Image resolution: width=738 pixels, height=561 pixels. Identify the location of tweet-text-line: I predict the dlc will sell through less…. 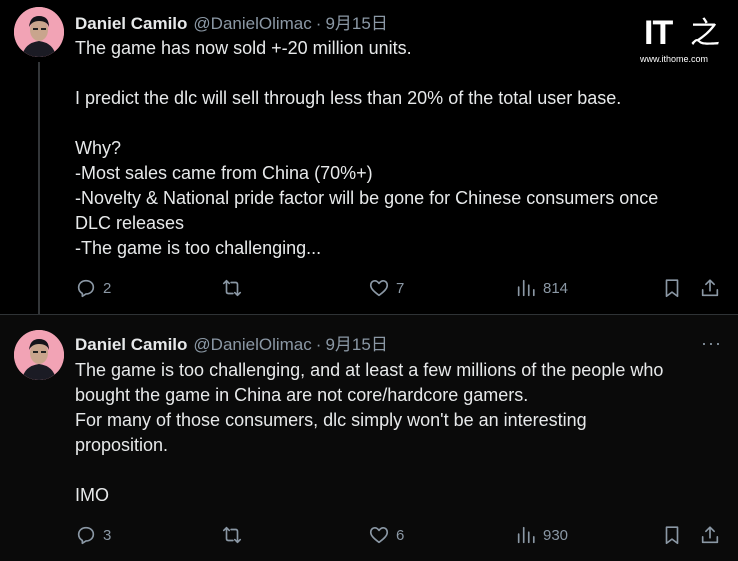
(348, 98).